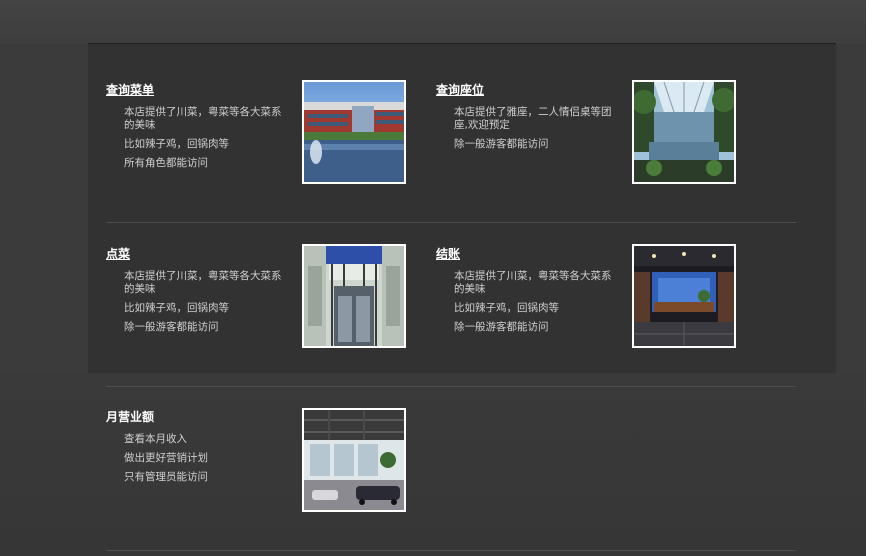  I want to click on top-band, so click(433, 22).